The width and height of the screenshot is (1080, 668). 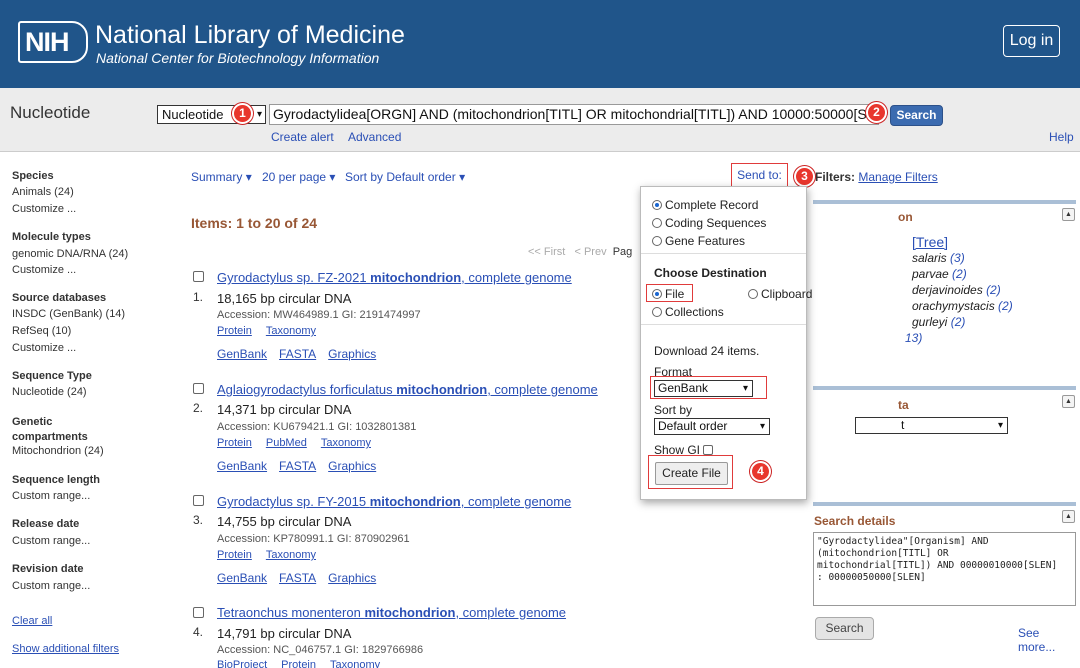 What do you see at coordinates (41, 331) in the screenshot?
I see `filter-item-refseq: RefSeq (10)` at bounding box center [41, 331].